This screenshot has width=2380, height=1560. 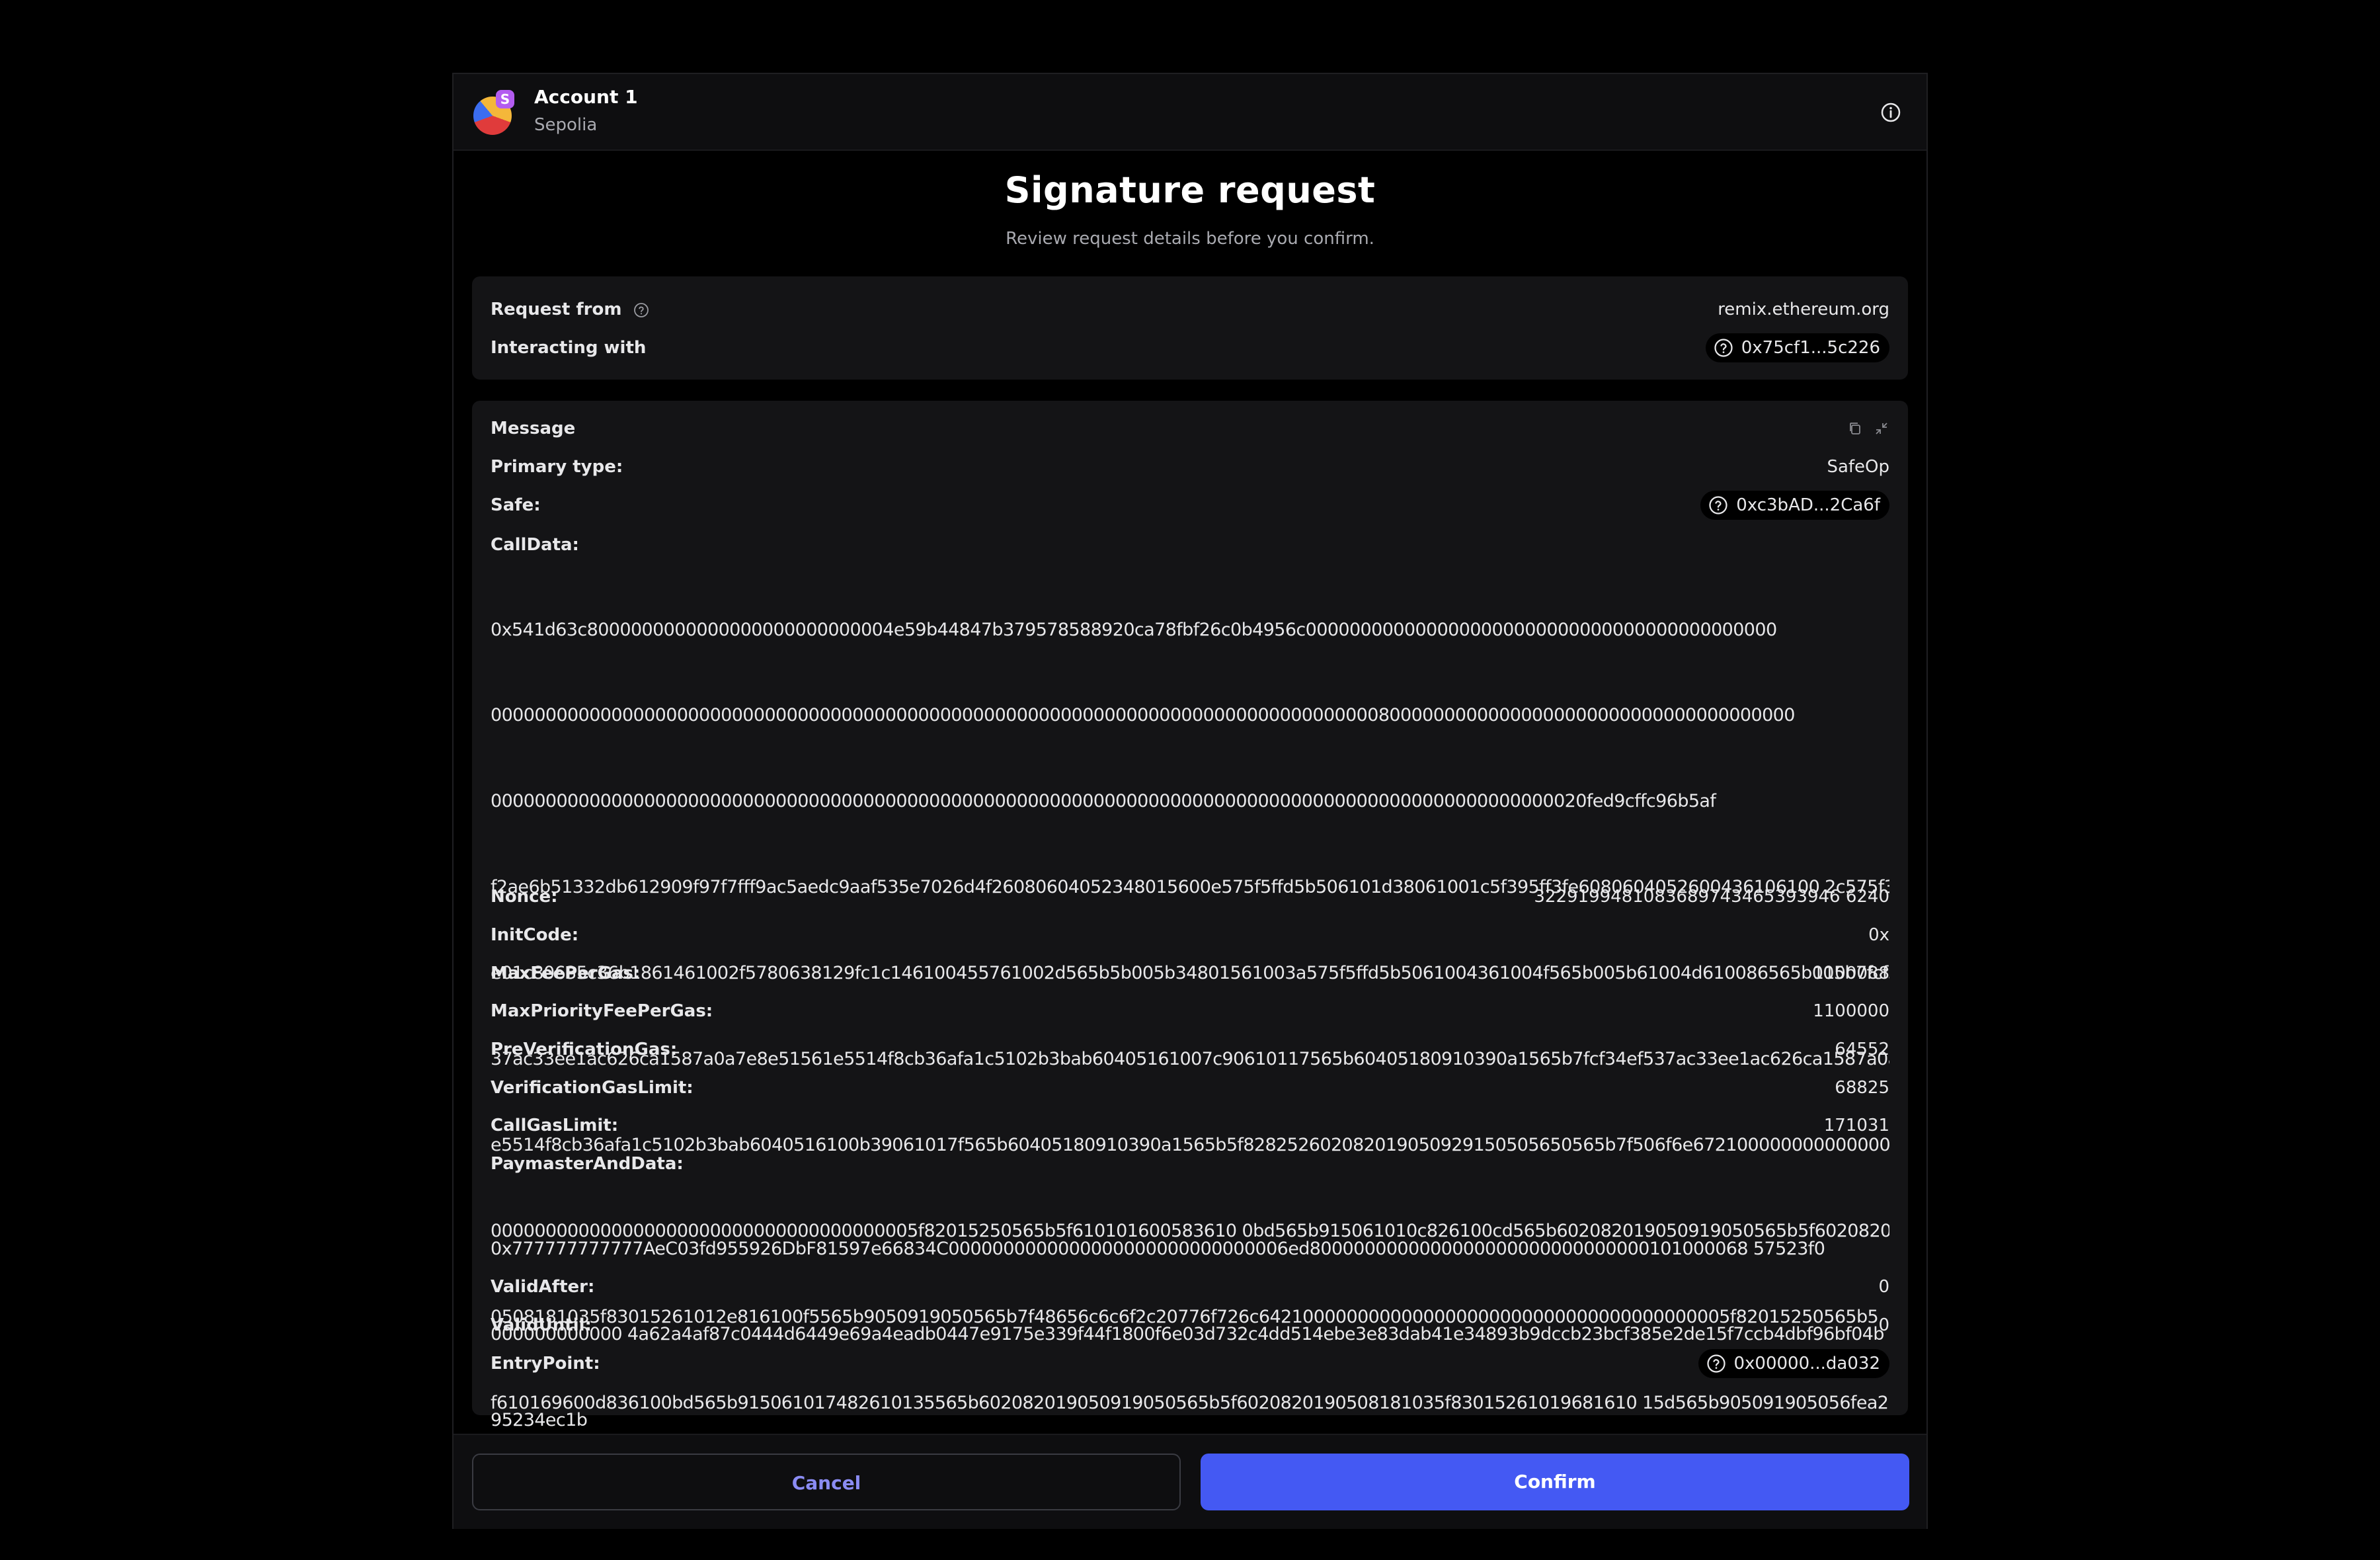 What do you see at coordinates (1808, 505) in the screenshot?
I see `address-text: 0xc3bAD...2Ca6f` at bounding box center [1808, 505].